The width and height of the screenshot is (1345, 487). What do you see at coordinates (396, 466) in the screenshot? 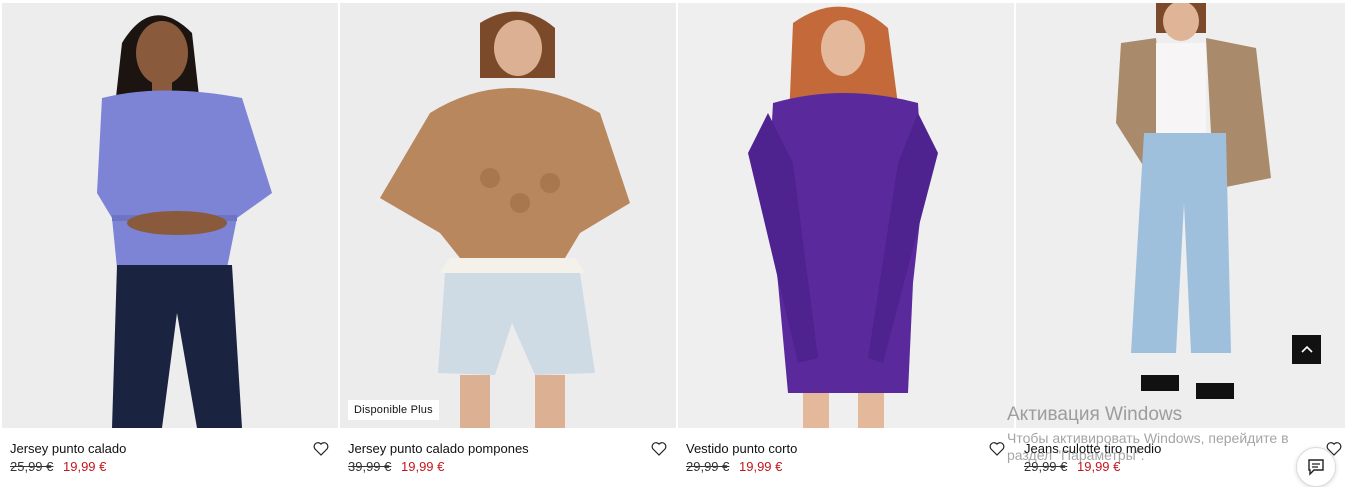
I see `product-prices: 39,99 € 19,99 €` at bounding box center [396, 466].